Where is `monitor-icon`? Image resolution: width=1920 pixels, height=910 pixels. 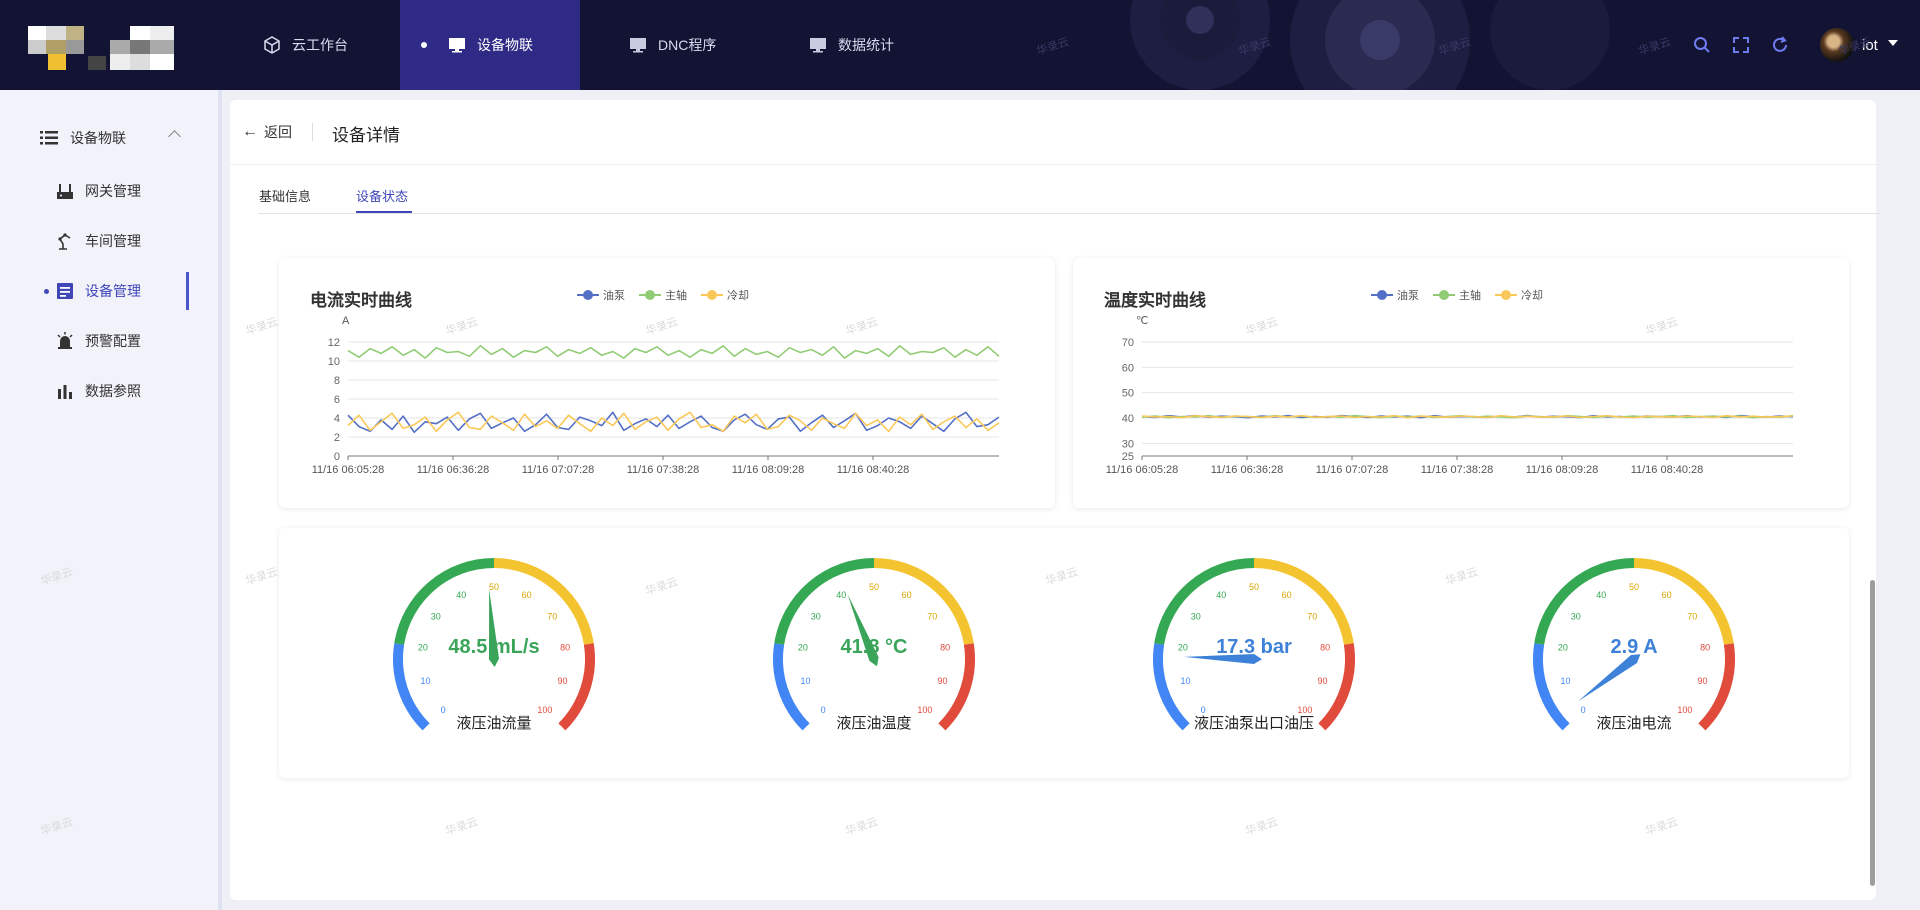
monitor-icon is located at coordinates (638, 45).